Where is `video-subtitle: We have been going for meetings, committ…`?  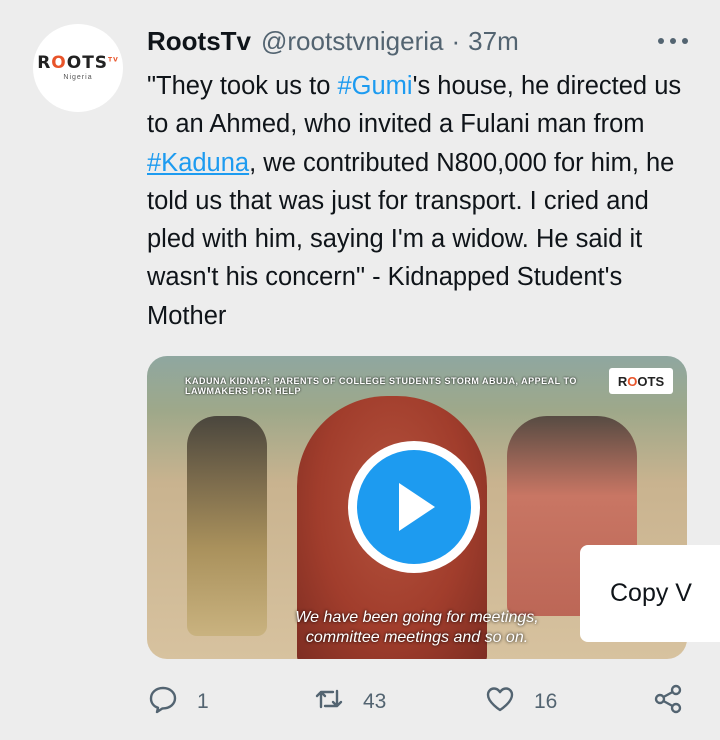
video-subtitle: We have been going for meetings, committ… is located at coordinates (417, 627).